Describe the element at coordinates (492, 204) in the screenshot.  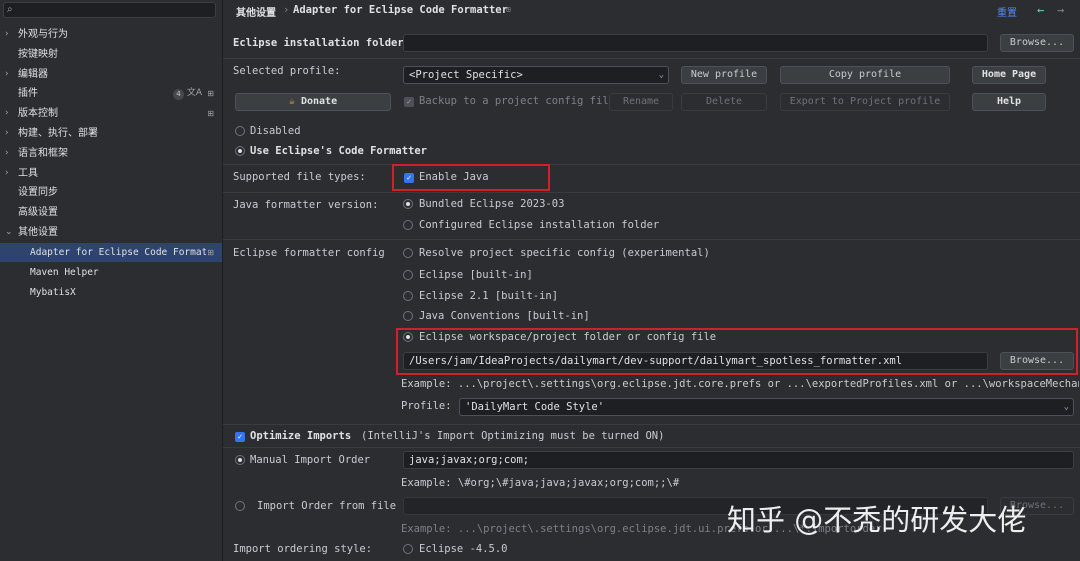
I see `bundled-eclipse-label: Bundled Eclipse 2023-03` at that location.